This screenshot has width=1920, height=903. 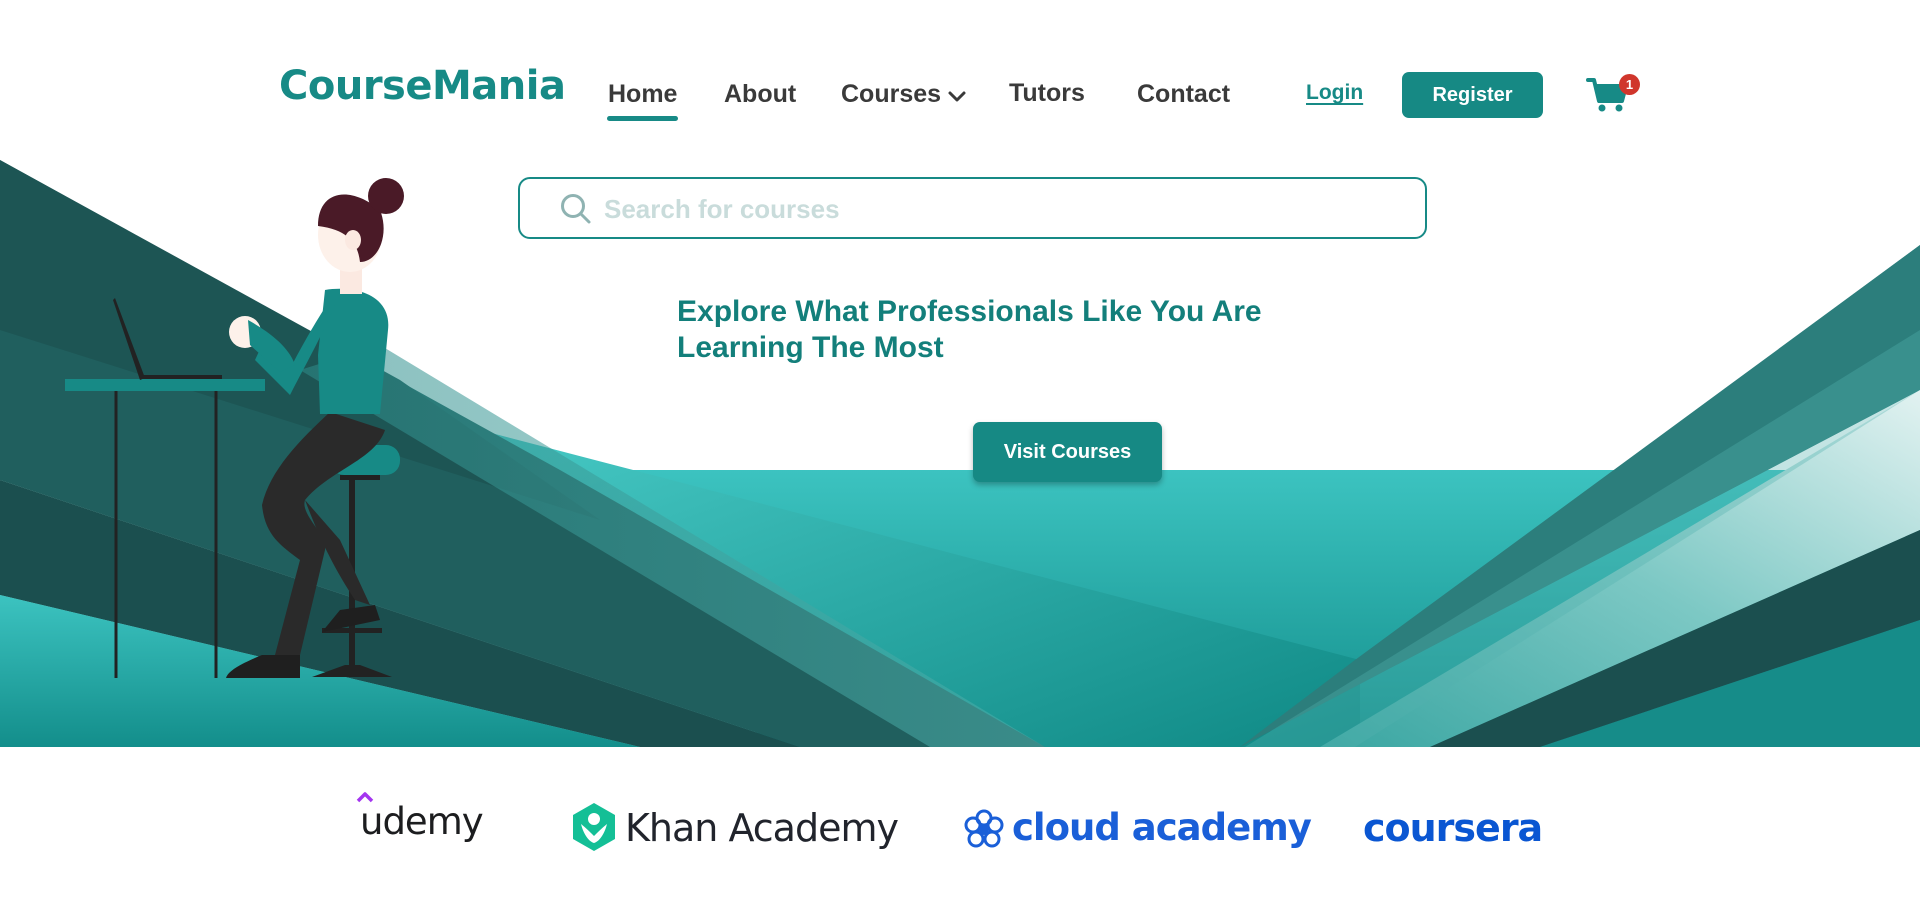 I want to click on search-bar, so click(x=972, y=208).